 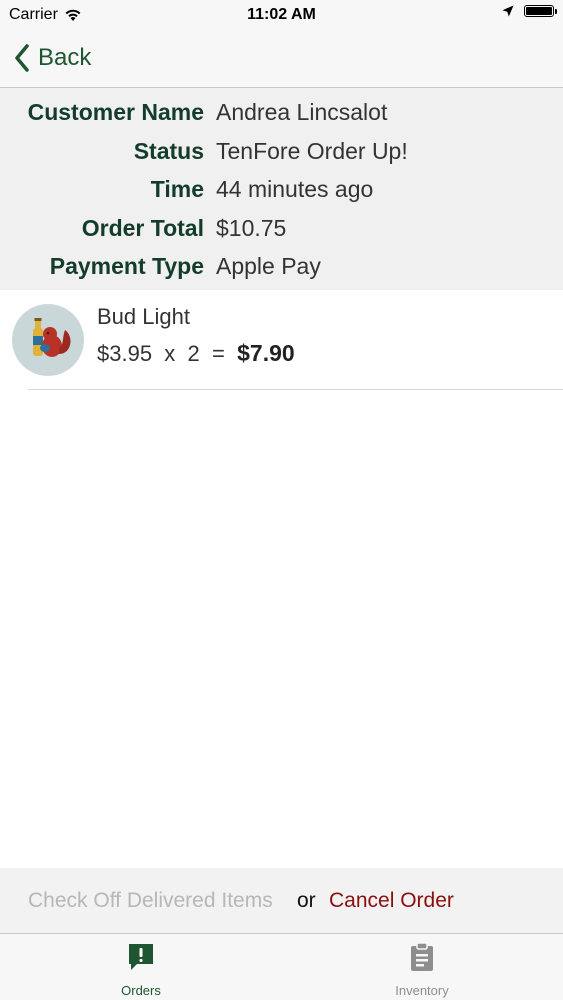 I want to click on list-item: Bud Light $3.95 x 2 = $7.90, so click(x=281, y=340).